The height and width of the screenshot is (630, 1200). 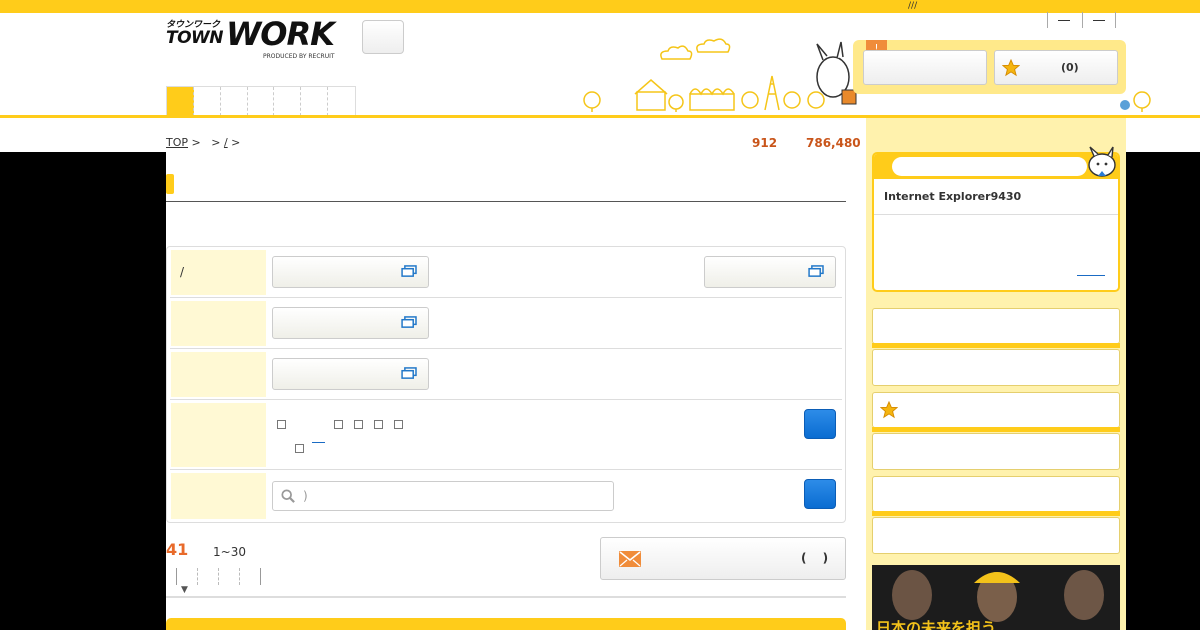 What do you see at coordinates (288, 496) in the screenshot?
I see `search-icon` at bounding box center [288, 496].